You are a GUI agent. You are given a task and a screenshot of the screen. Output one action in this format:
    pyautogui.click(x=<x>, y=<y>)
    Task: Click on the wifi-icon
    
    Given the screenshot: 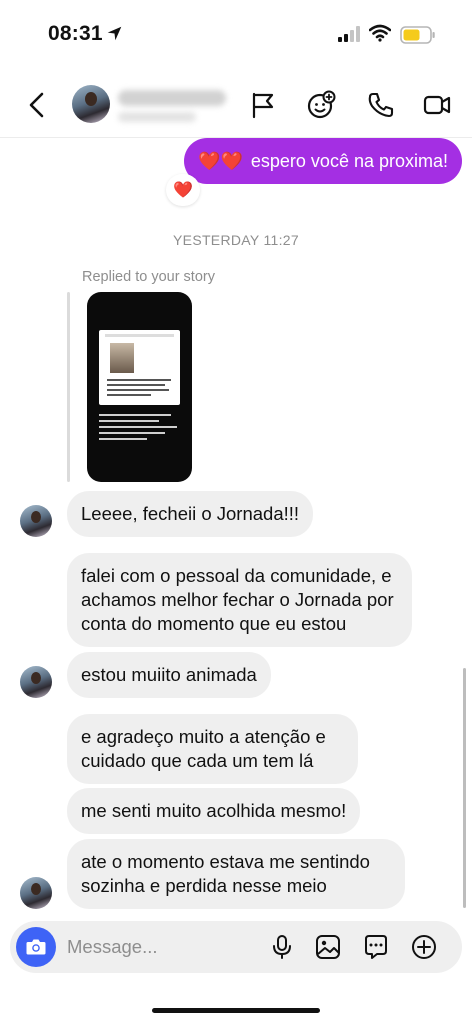 What is the action you would take?
    pyautogui.click(x=380, y=33)
    